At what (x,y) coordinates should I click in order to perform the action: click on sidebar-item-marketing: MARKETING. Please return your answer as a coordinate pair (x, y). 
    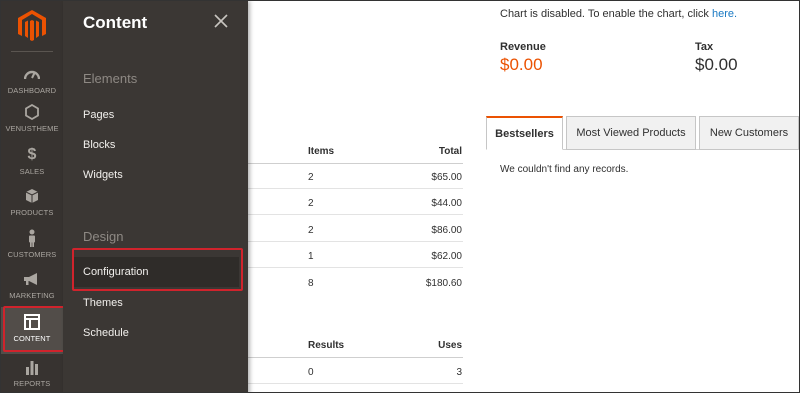
    Looking at the image, I should click on (32, 287).